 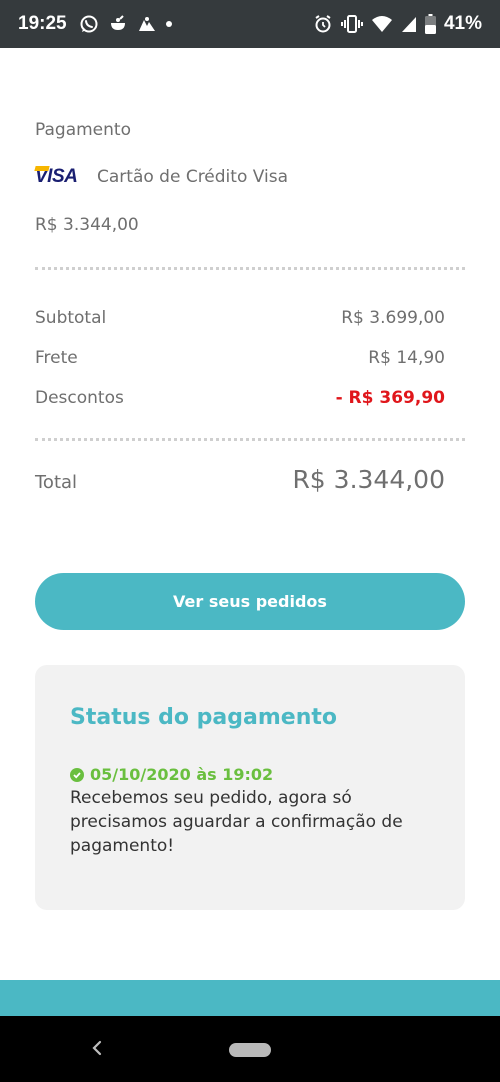 What do you see at coordinates (240, 398) in the screenshot?
I see `discount-row: Descontos - R$ 369,90` at bounding box center [240, 398].